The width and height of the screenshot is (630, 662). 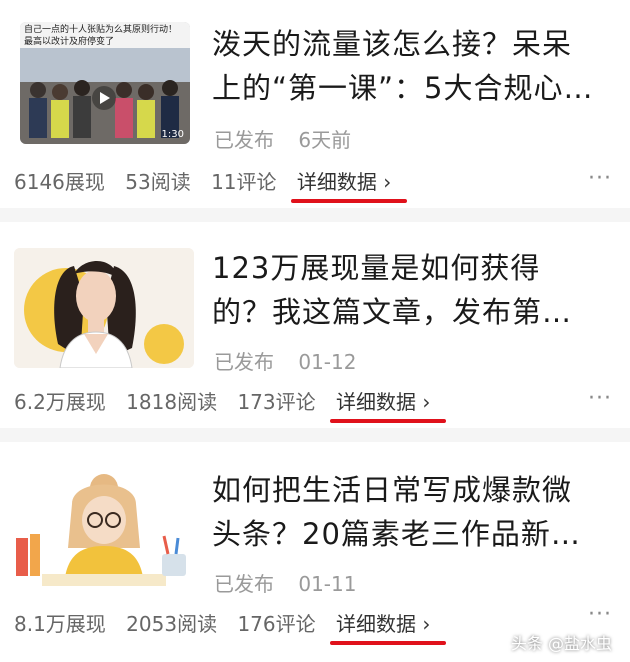 I want to click on article-stats: 8.1万展现 2053阅读 176评论 详细数据 ›, so click(x=229, y=622).